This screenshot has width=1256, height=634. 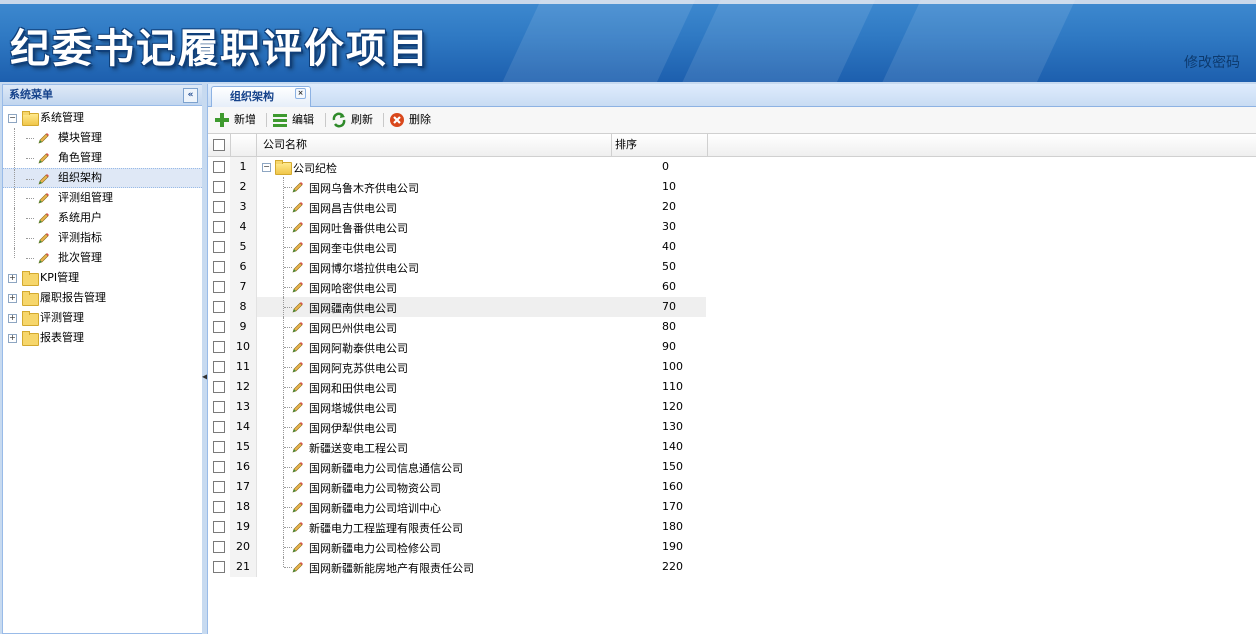 What do you see at coordinates (481, 427) in the screenshot?
I see `name-cell: 国网伊犁供电公司 130` at bounding box center [481, 427].